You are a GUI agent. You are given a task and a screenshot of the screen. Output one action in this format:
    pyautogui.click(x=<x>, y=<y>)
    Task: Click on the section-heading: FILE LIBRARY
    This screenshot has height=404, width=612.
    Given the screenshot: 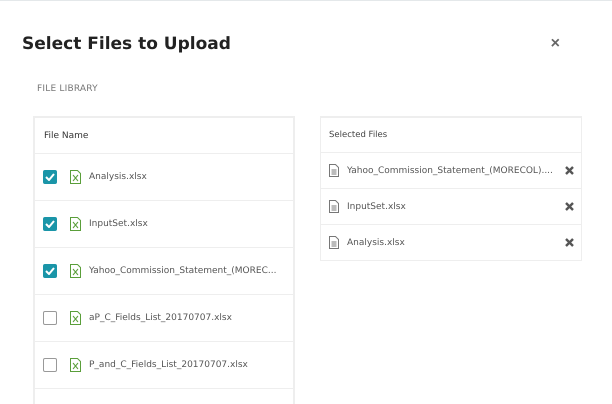 What is the action you would take?
    pyautogui.click(x=68, y=89)
    